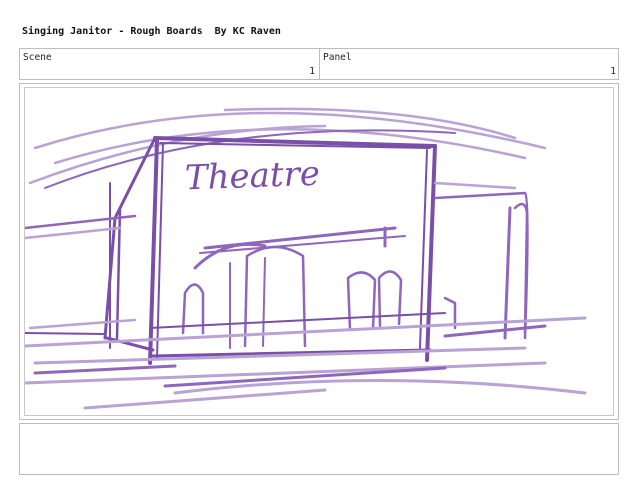  I want to click on marquee, so click(299, 248).